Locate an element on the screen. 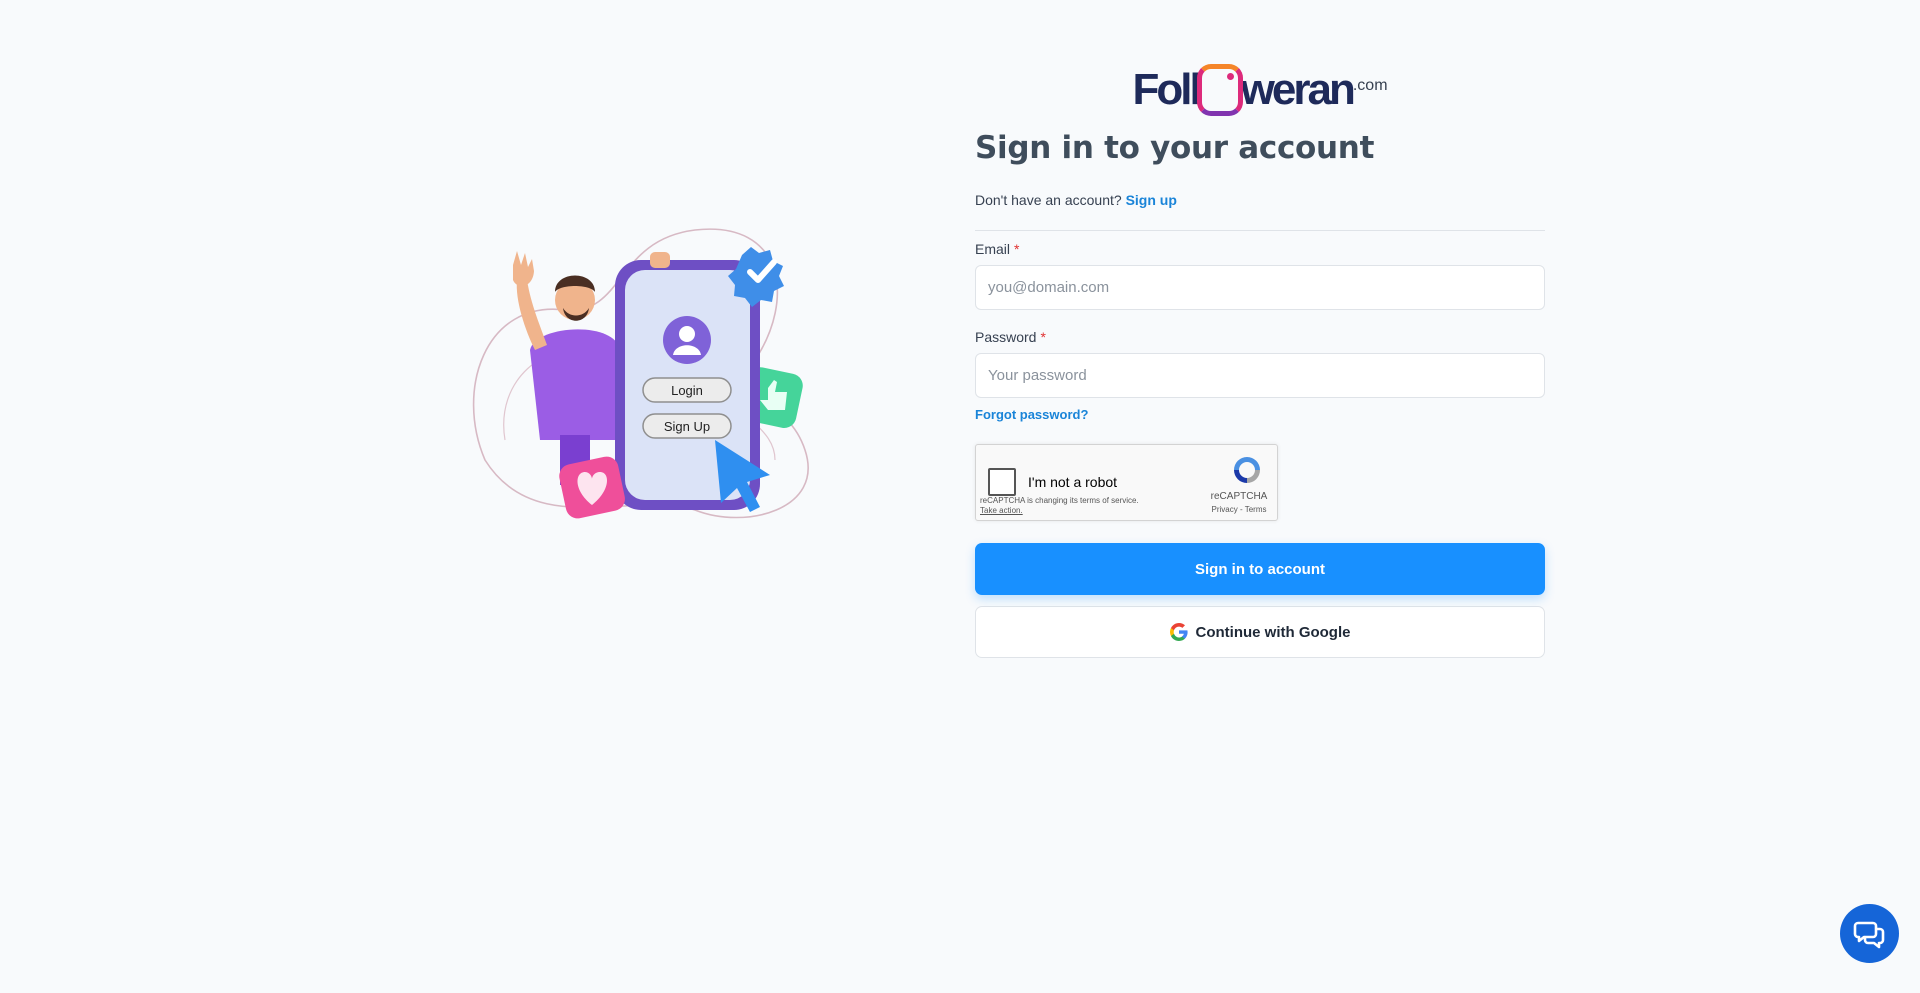 This screenshot has height=993, width=1920. chat-launcher-button is located at coordinates (1869, 933).